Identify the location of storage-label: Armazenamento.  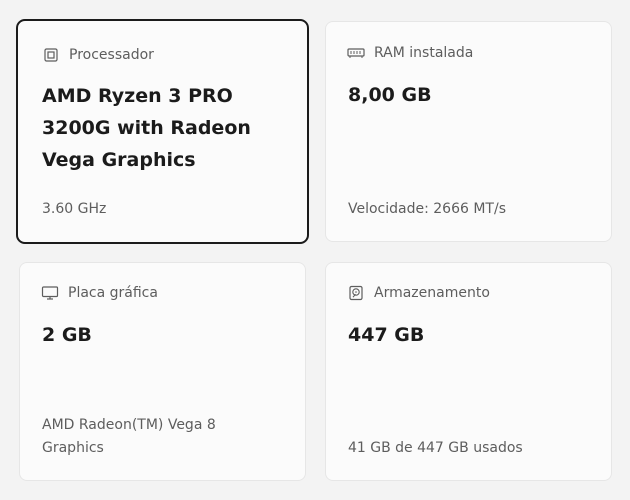
(418, 293).